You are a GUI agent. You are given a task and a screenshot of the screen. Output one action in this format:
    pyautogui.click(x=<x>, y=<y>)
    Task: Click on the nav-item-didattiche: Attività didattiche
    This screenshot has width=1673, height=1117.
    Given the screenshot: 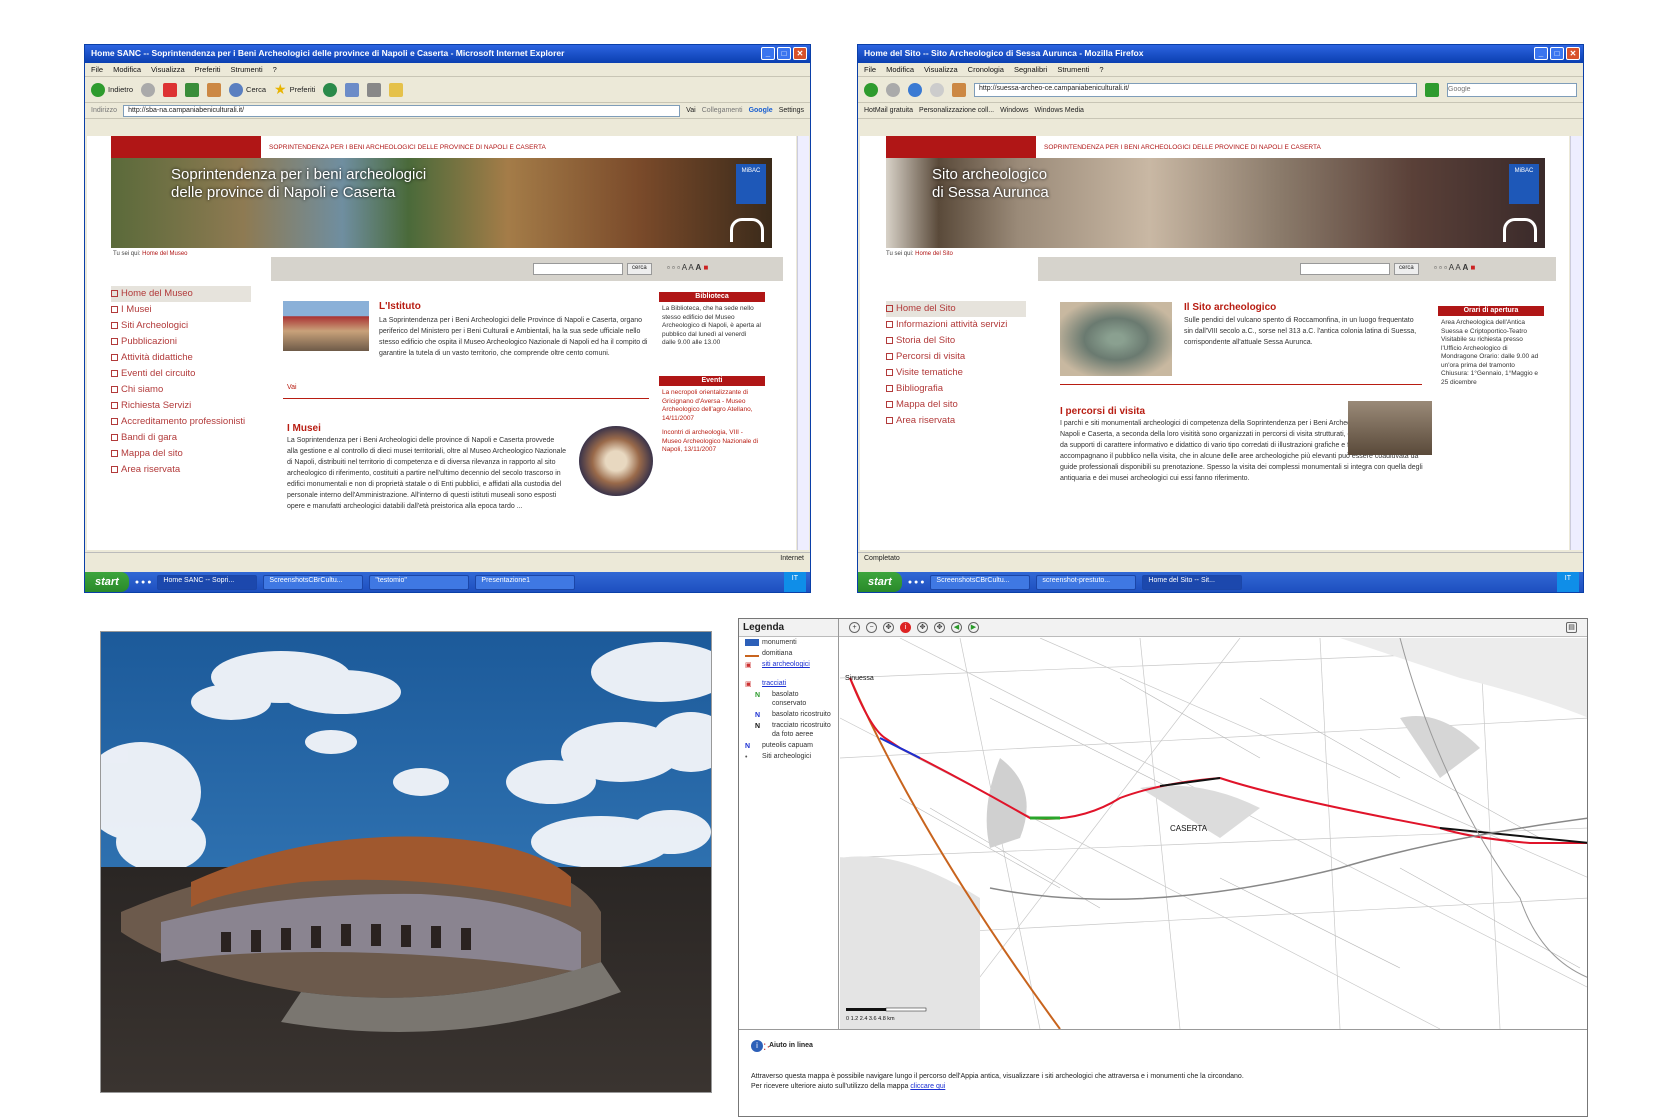 What is the action you would take?
    pyautogui.click(x=181, y=358)
    